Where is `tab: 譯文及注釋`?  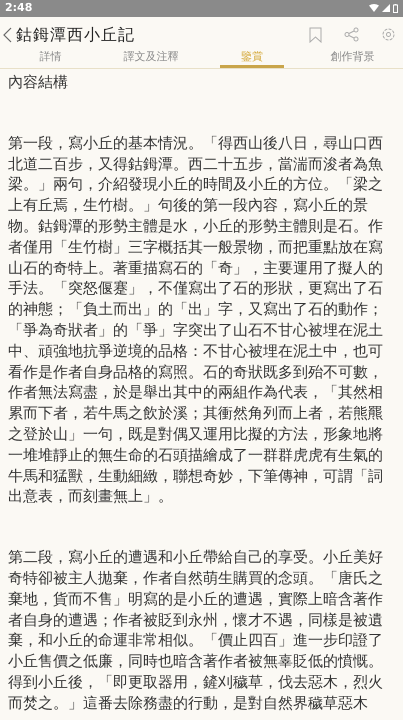 tab: 譯文及注釋 is located at coordinates (151, 58).